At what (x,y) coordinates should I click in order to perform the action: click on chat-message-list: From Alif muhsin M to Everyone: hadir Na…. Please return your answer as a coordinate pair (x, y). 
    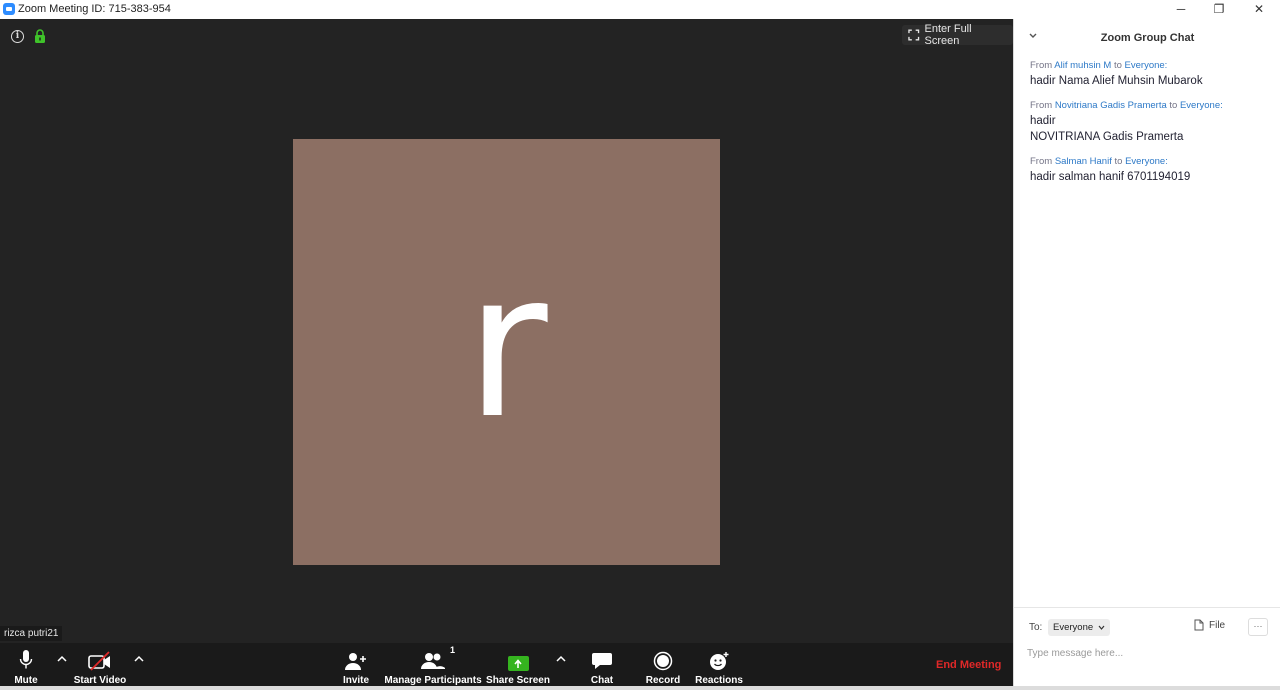
    Looking at the image, I should click on (1150, 127).